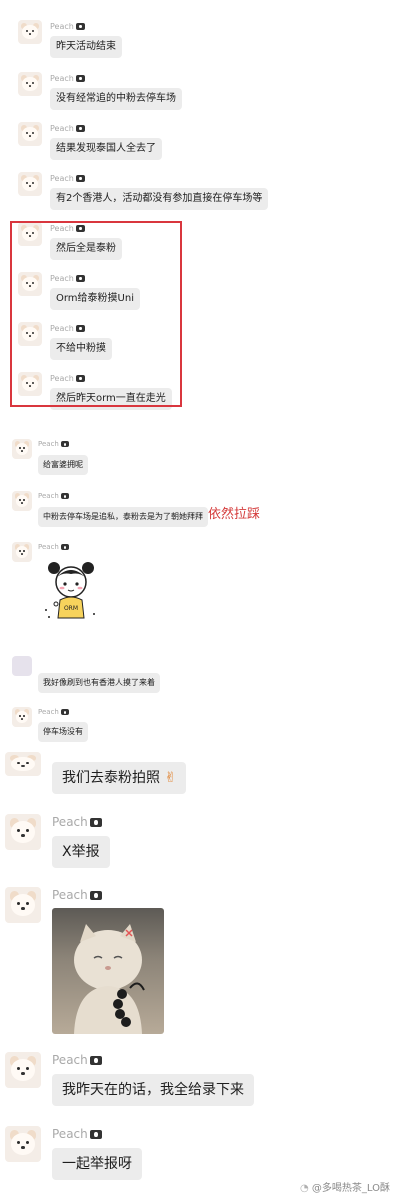 This screenshot has width=400, height=1200. I want to click on weibo-icon: ◔, so click(306, 1188).